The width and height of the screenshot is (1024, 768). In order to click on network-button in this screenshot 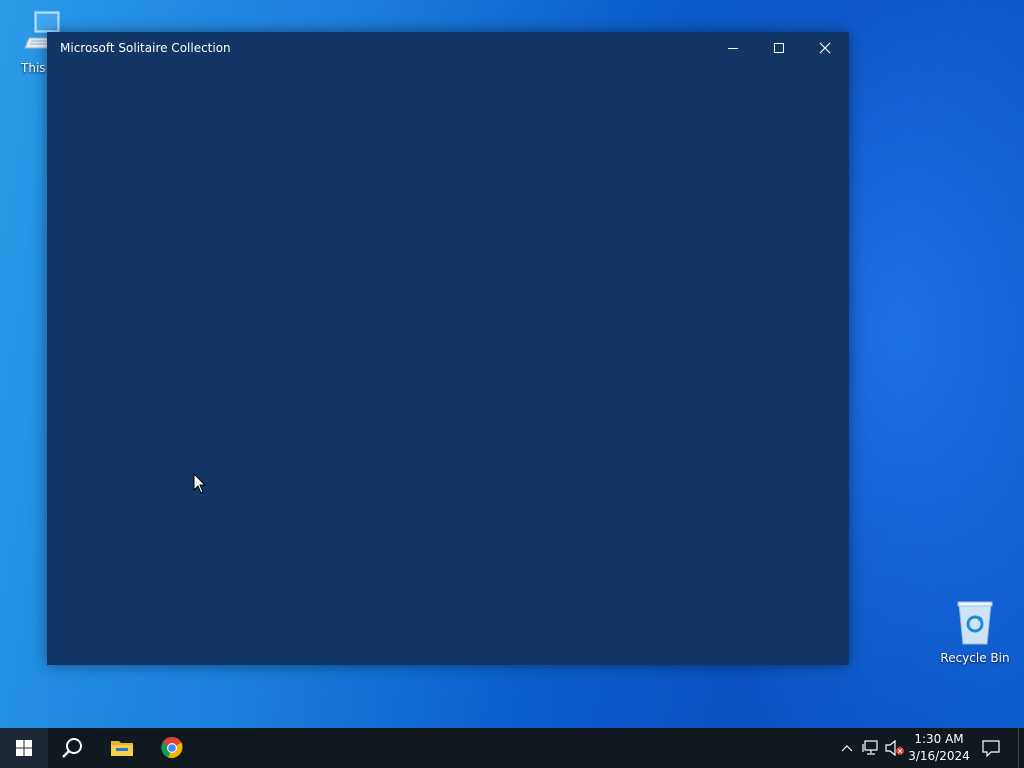, I will do `click(871, 748)`.